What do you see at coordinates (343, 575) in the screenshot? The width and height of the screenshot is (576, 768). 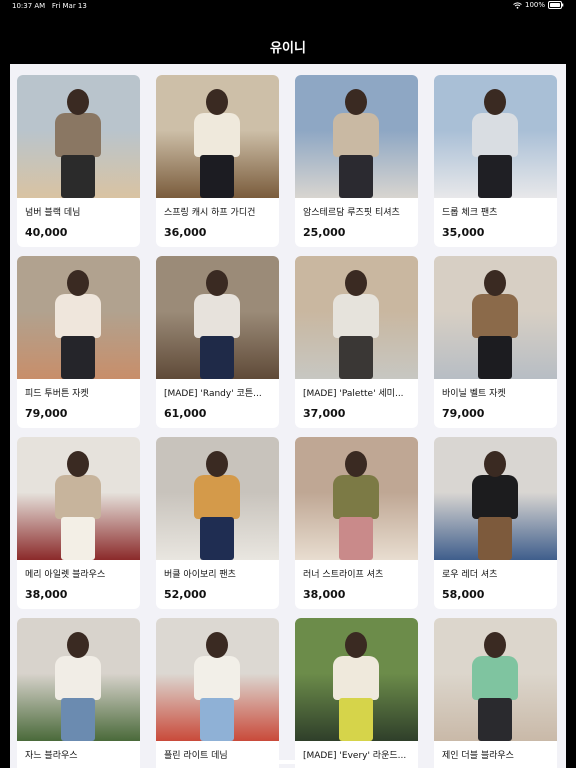 I see `product-name: 러너 스트라이프 셔츠` at bounding box center [343, 575].